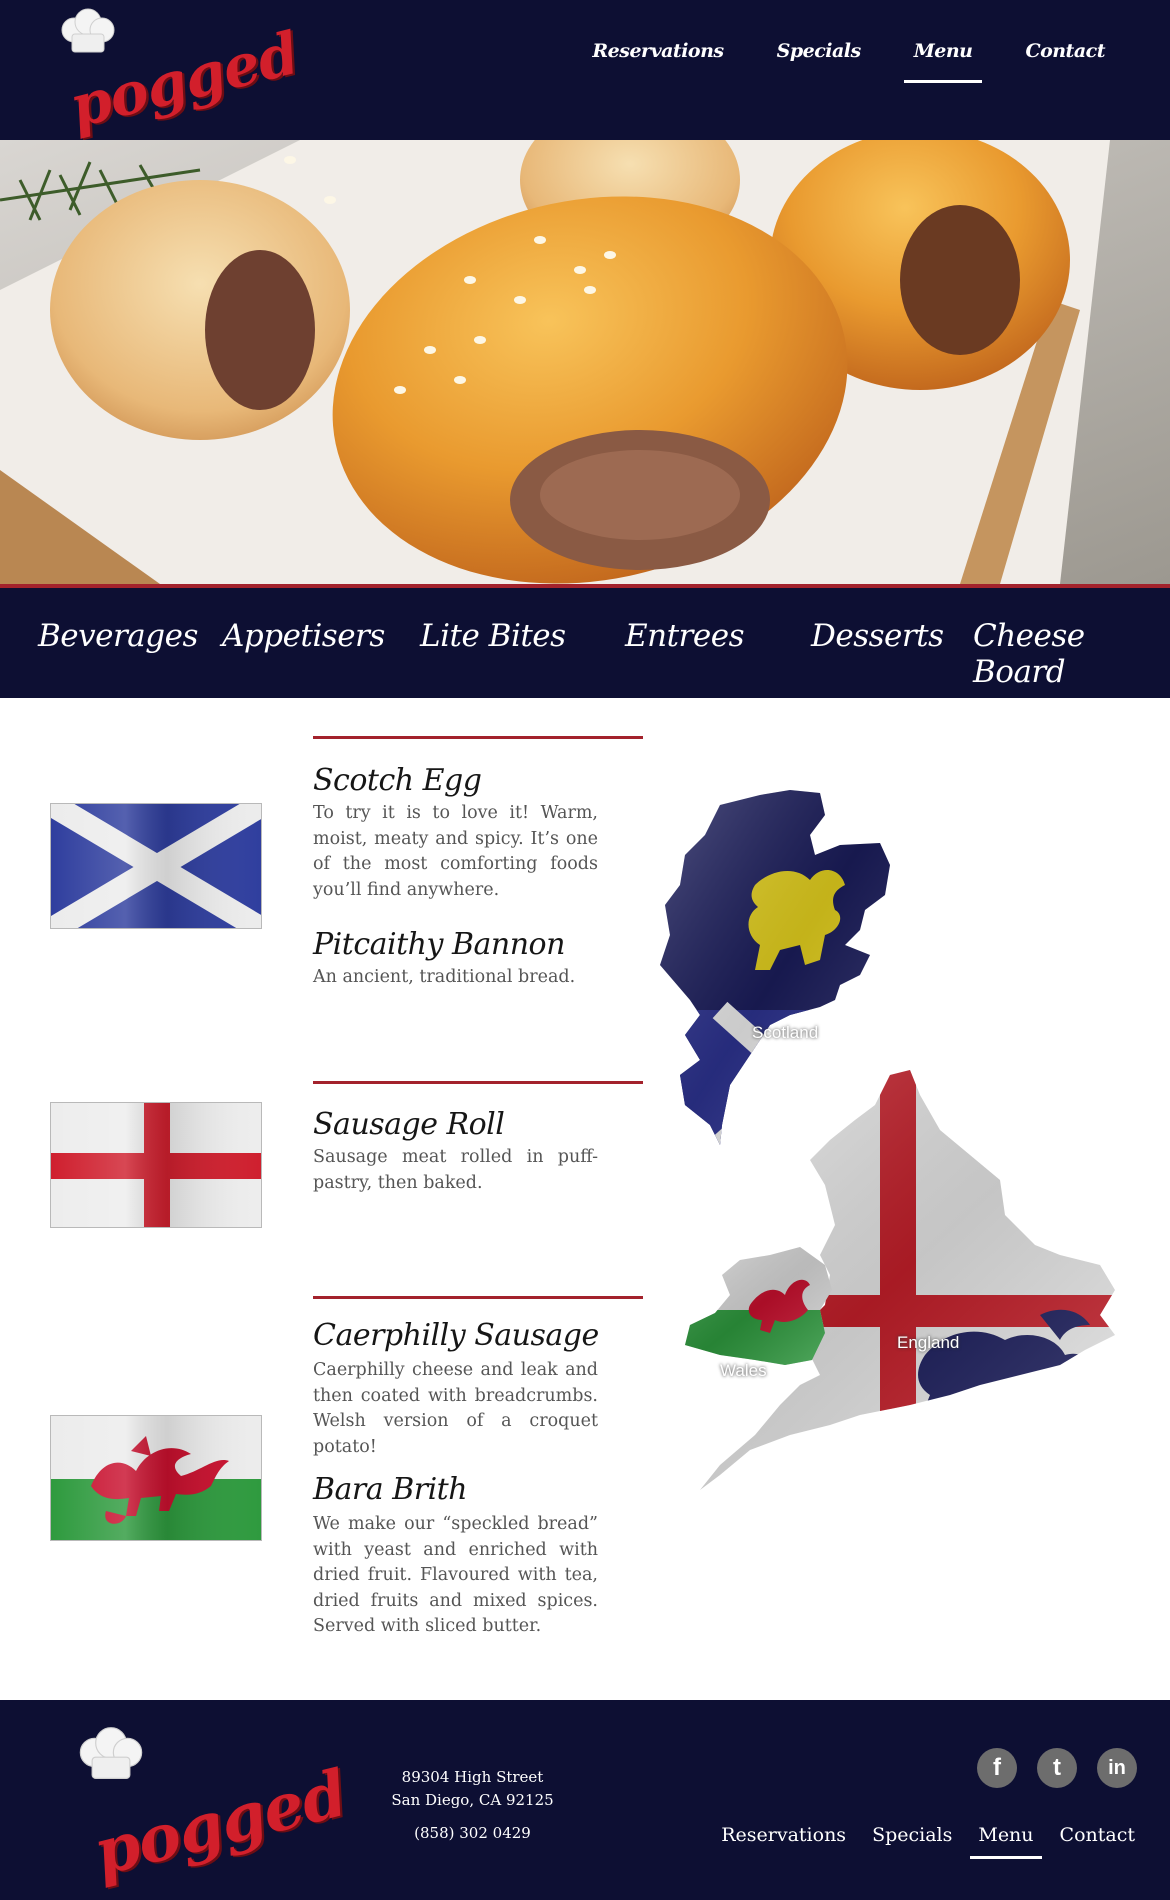 Image resolution: width=1170 pixels, height=1900 pixels. Describe the element at coordinates (472, 1833) in the screenshot. I see `footer-phone: (858) 302 0429` at that location.